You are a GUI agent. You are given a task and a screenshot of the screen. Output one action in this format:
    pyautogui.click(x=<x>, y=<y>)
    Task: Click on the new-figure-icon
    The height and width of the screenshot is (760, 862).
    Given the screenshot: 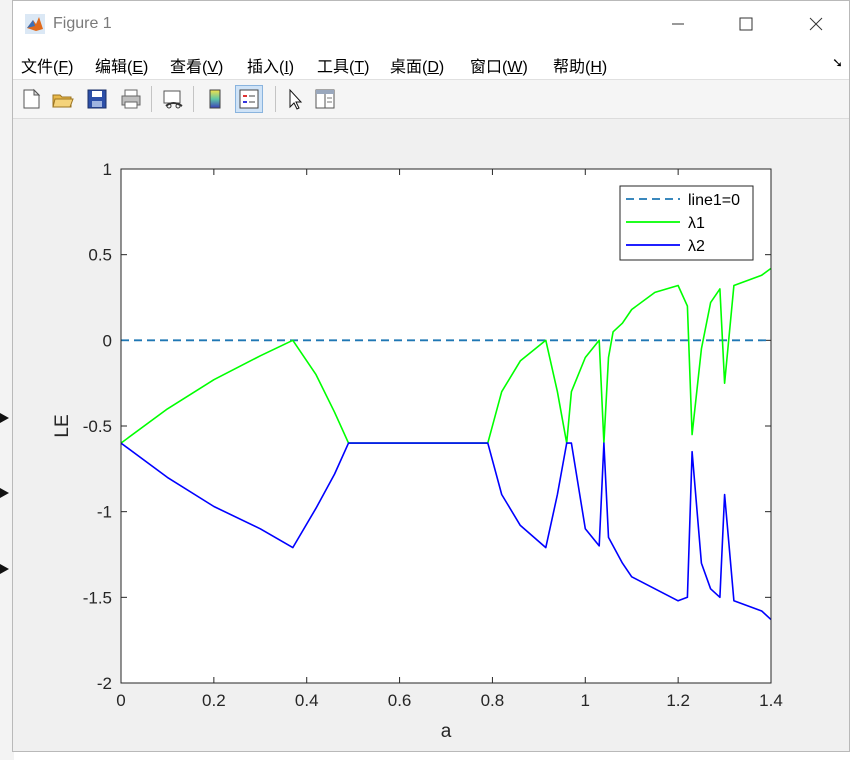 What is the action you would take?
    pyautogui.click(x=32, y=98)
    